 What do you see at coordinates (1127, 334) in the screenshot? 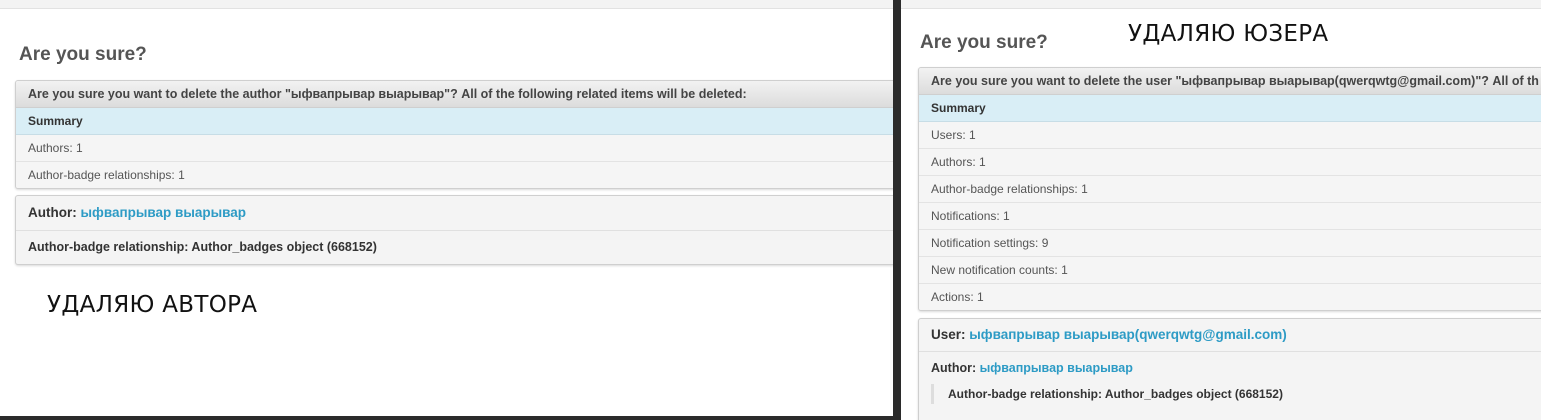
I see `user-link: ыфвапрывар выарывар(qwerqwtg@gmail.com)` at bounding box center [1127, 334].